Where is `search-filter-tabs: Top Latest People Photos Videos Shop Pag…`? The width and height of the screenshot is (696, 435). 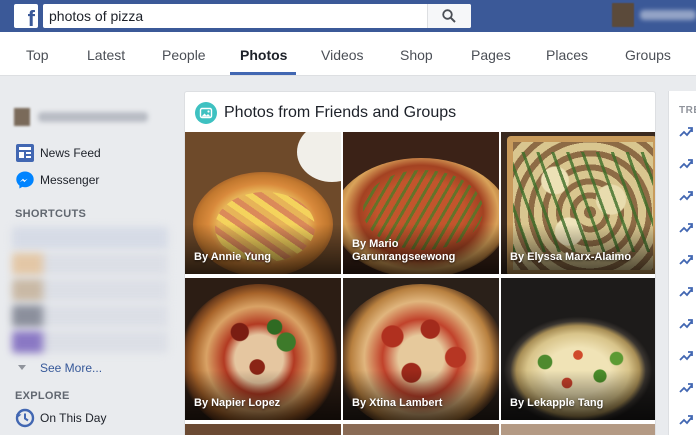 search-filter-tabs: Top Latest People Photos Videos Shop Pag… is located at coordinates (348, 54).